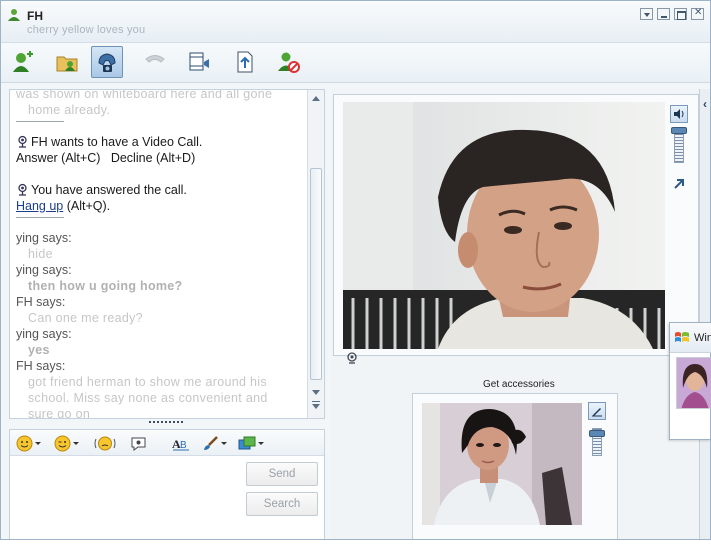 The width and height of the screenshot is (711, 551). Describe the element at coordinates (58, 158) in the screenshot. I see `answer-option: Answer (Alt+C)` at that location.